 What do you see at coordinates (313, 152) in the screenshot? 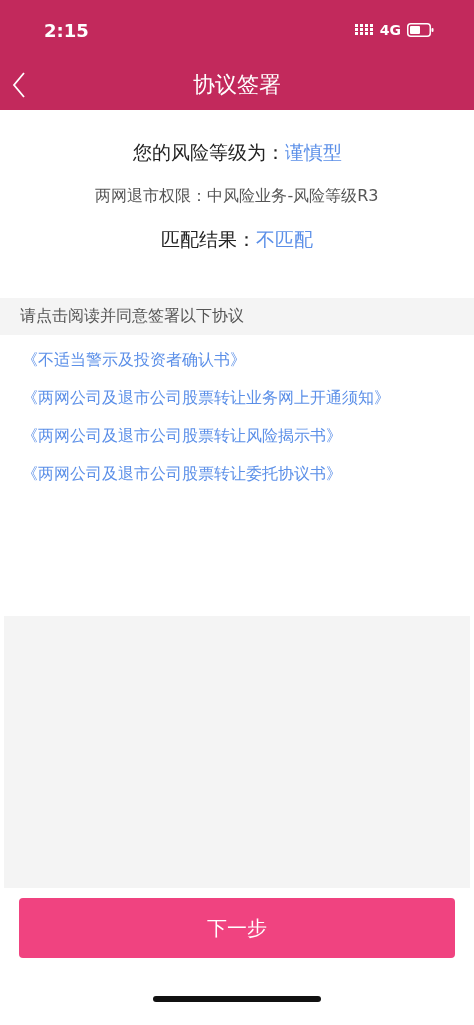
I see `info-value: 谨慎型` at bounding box center [313, 152].